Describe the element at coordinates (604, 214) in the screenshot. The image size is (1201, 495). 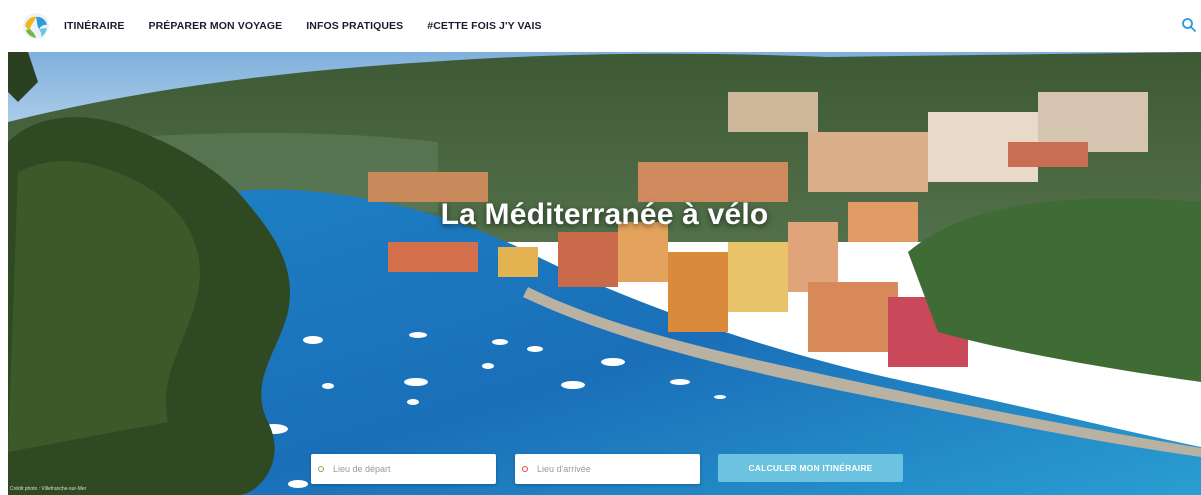
I see `hero-title: La Méditerranée à vélo` at that location.